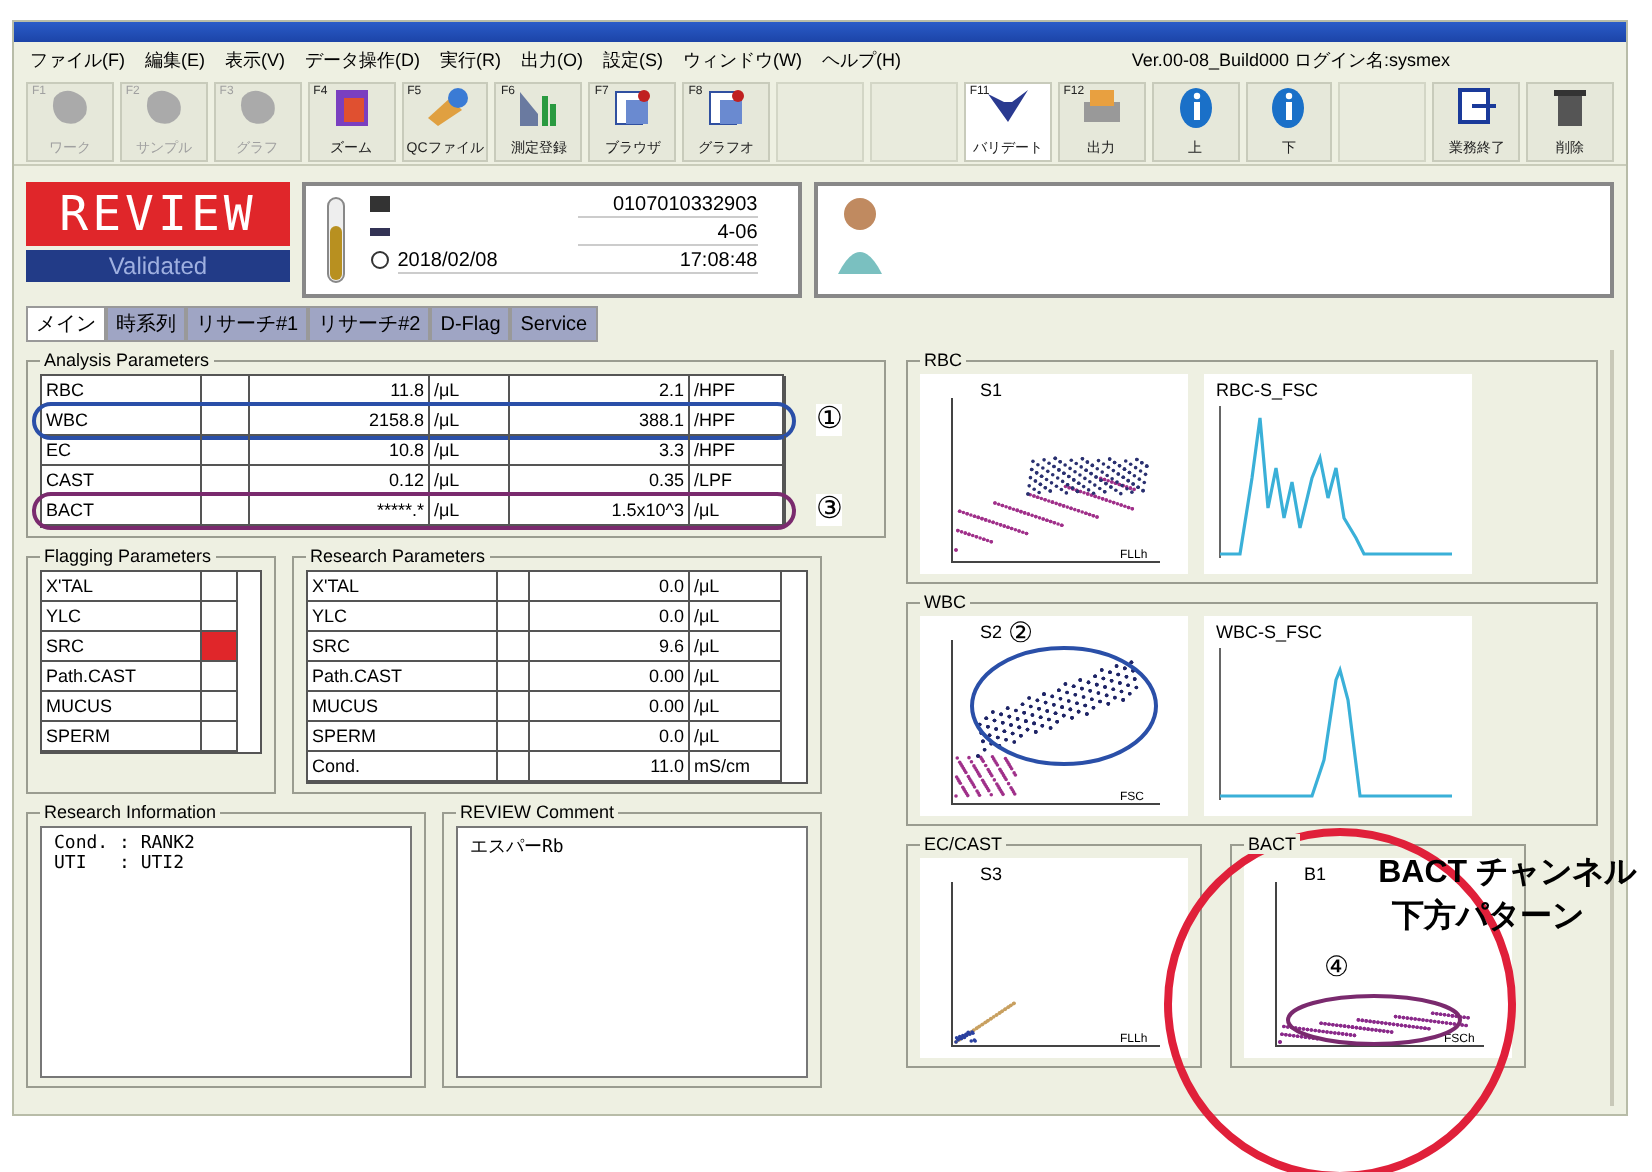  What do you see at coordinates (255, 60) in the screenshot?
I see `menu-item: 表示(V)` at bounding box center [255, 60].